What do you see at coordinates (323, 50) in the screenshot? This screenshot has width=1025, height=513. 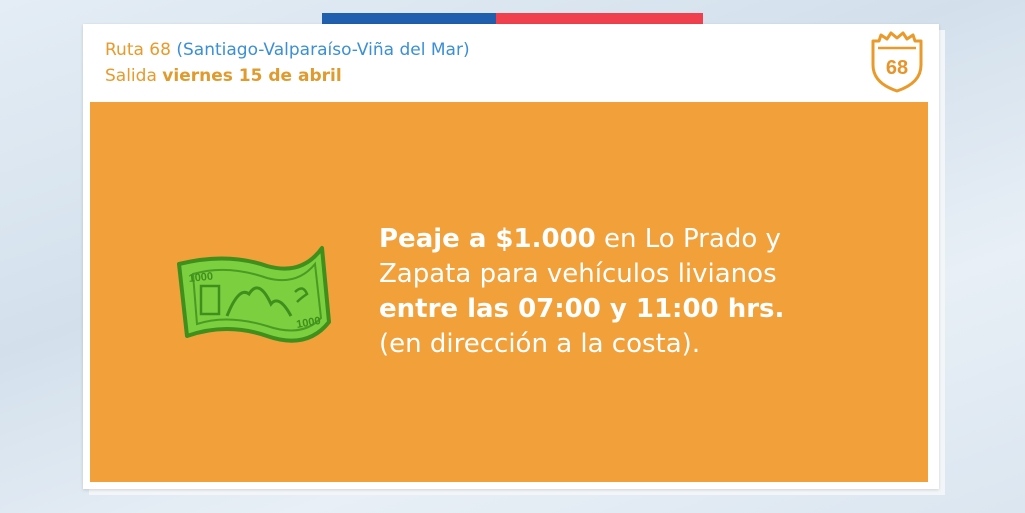 I see `route-detail: (Santiago-Valparaíso-Viña del Mar)` at bounding box center [323, 50].